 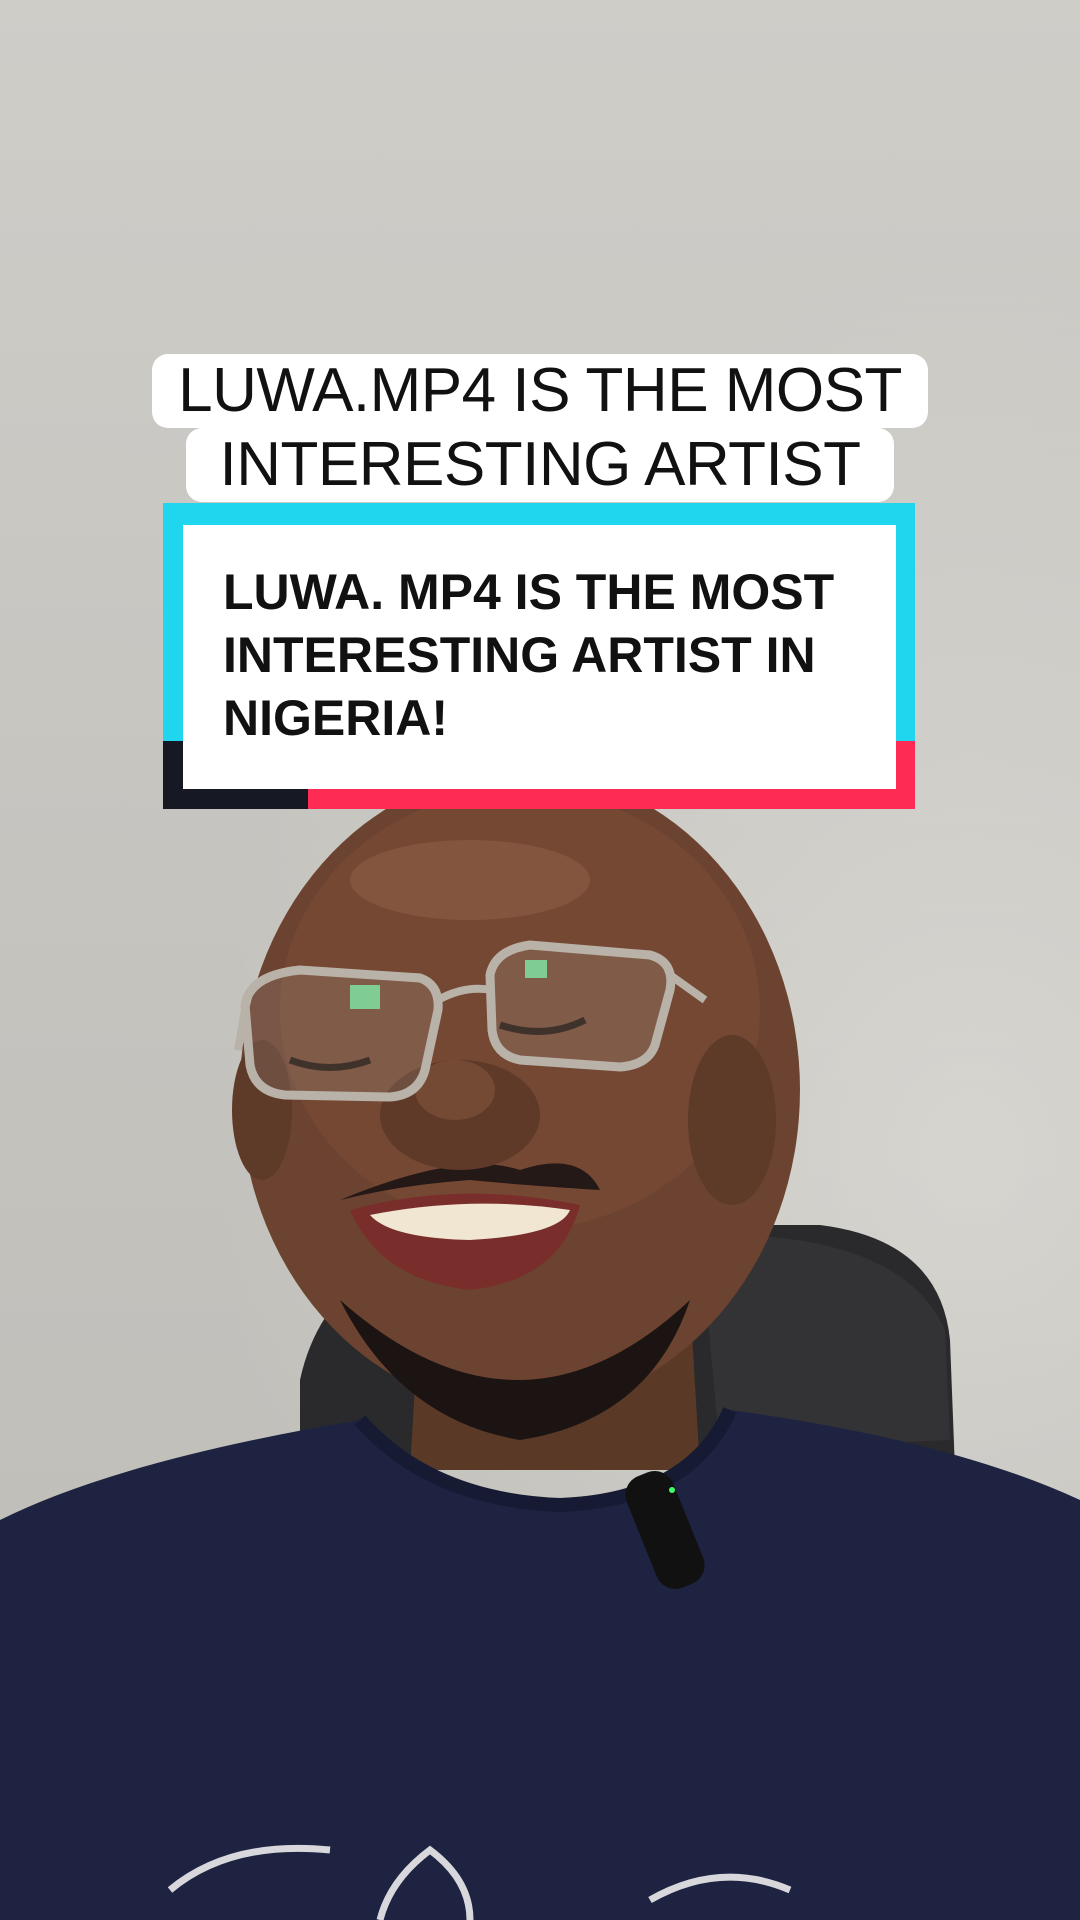 I want to click on video-caption: LUWA.MP4 IS THE MOST INTERESTING ARTIST, so click(x=540, y=428).